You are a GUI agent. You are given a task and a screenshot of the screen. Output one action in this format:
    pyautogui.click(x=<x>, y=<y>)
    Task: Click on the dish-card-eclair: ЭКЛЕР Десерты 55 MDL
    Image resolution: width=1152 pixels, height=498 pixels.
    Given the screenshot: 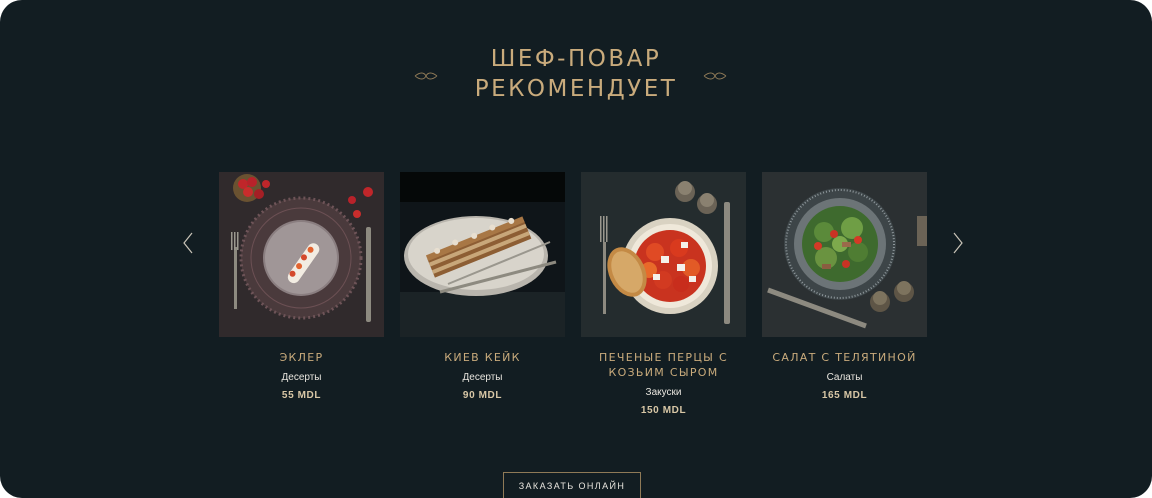 What is the action you would take?
    pyautogui.click(x=301, y=287)
    